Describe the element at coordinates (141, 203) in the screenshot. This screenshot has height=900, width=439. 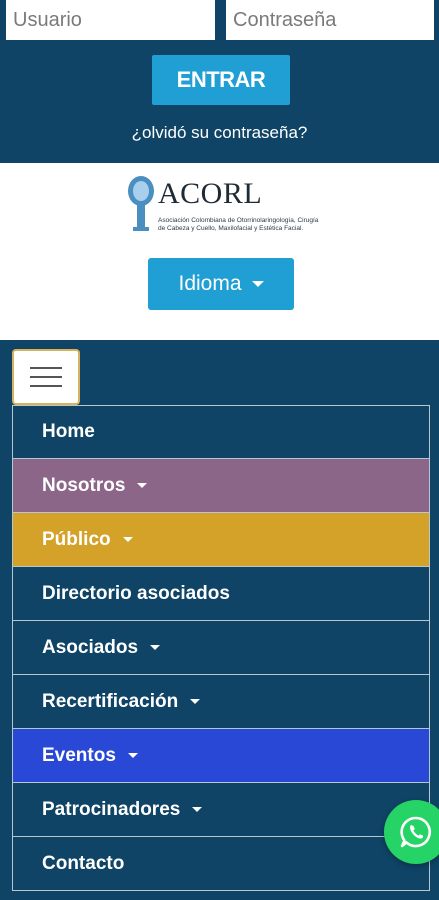
I see `logo-emblem-icon` at that location.